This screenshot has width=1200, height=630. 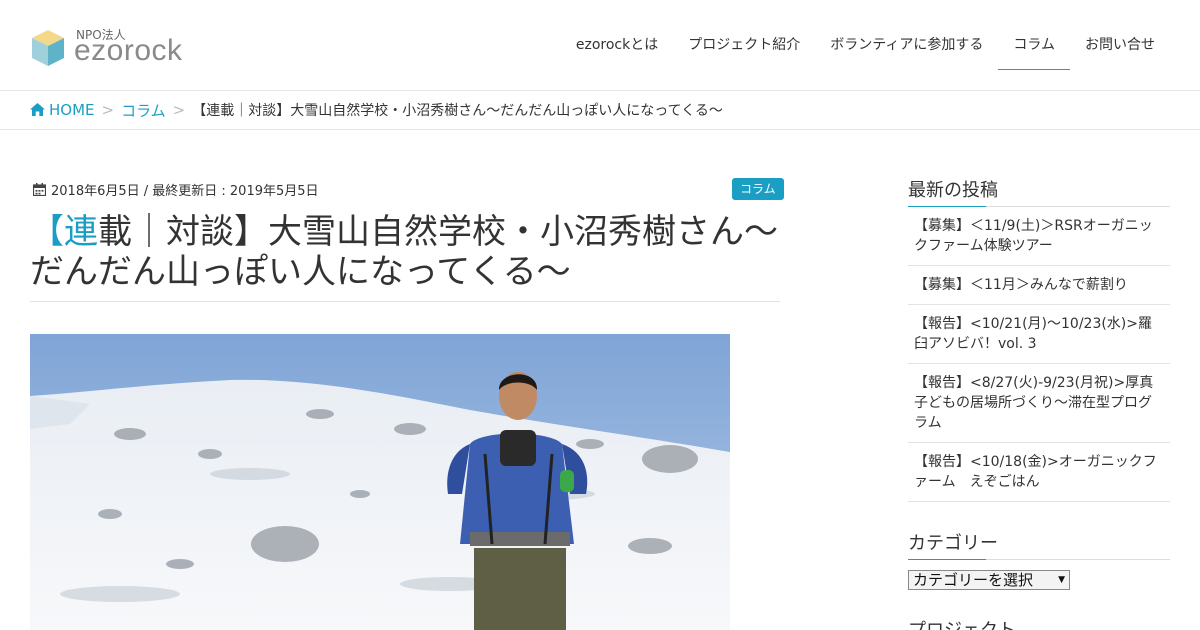 I want to click on category-select-value: カテゴリーを選択, so click(x=973, y=580).